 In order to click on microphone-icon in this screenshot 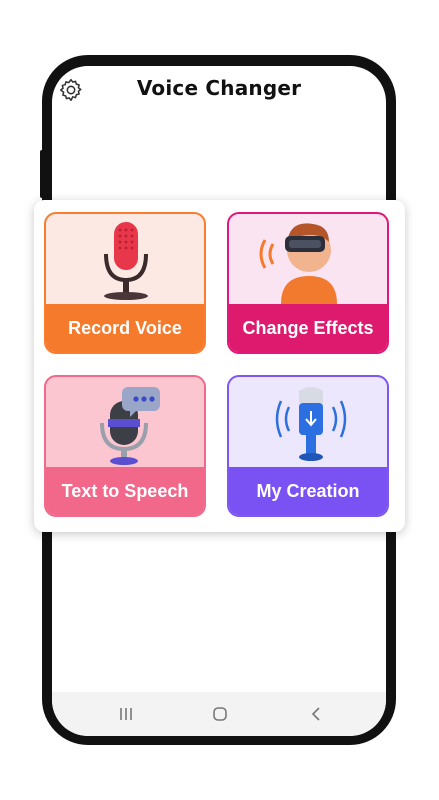, I will do `click(126, 261)`.